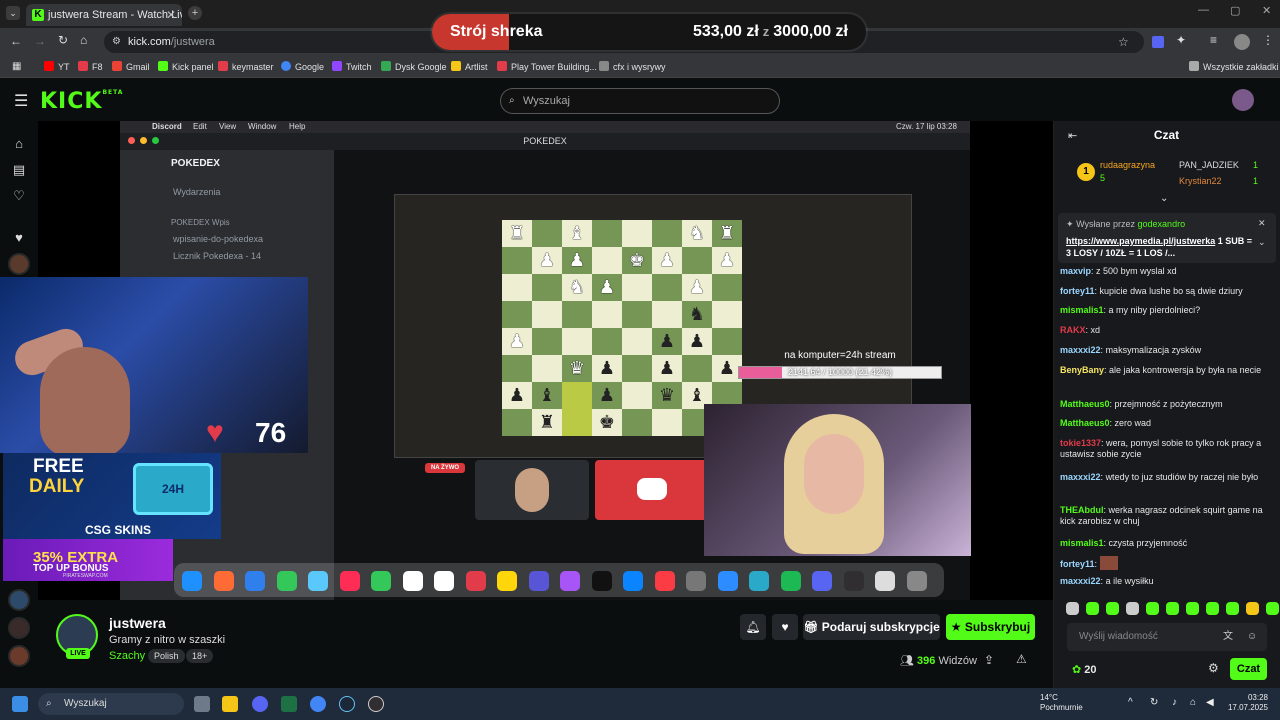 This screenshot has width=1280, height=720. I want to click on chrome-icon, so click(318, 704).